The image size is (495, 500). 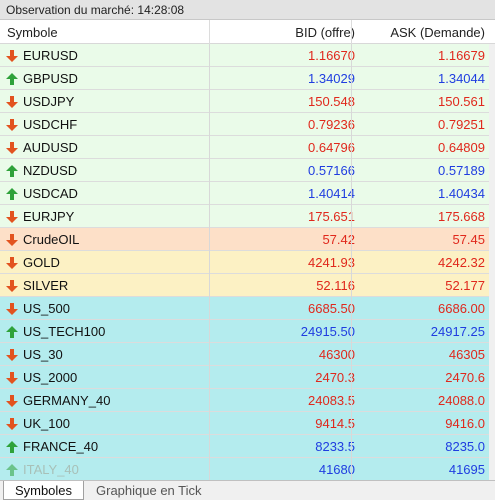 What do you see at coordinates (95, 10) in the screenshot?
I see `window-title: Observation du marché: 14:28:08` at bounding box center [95, 10].